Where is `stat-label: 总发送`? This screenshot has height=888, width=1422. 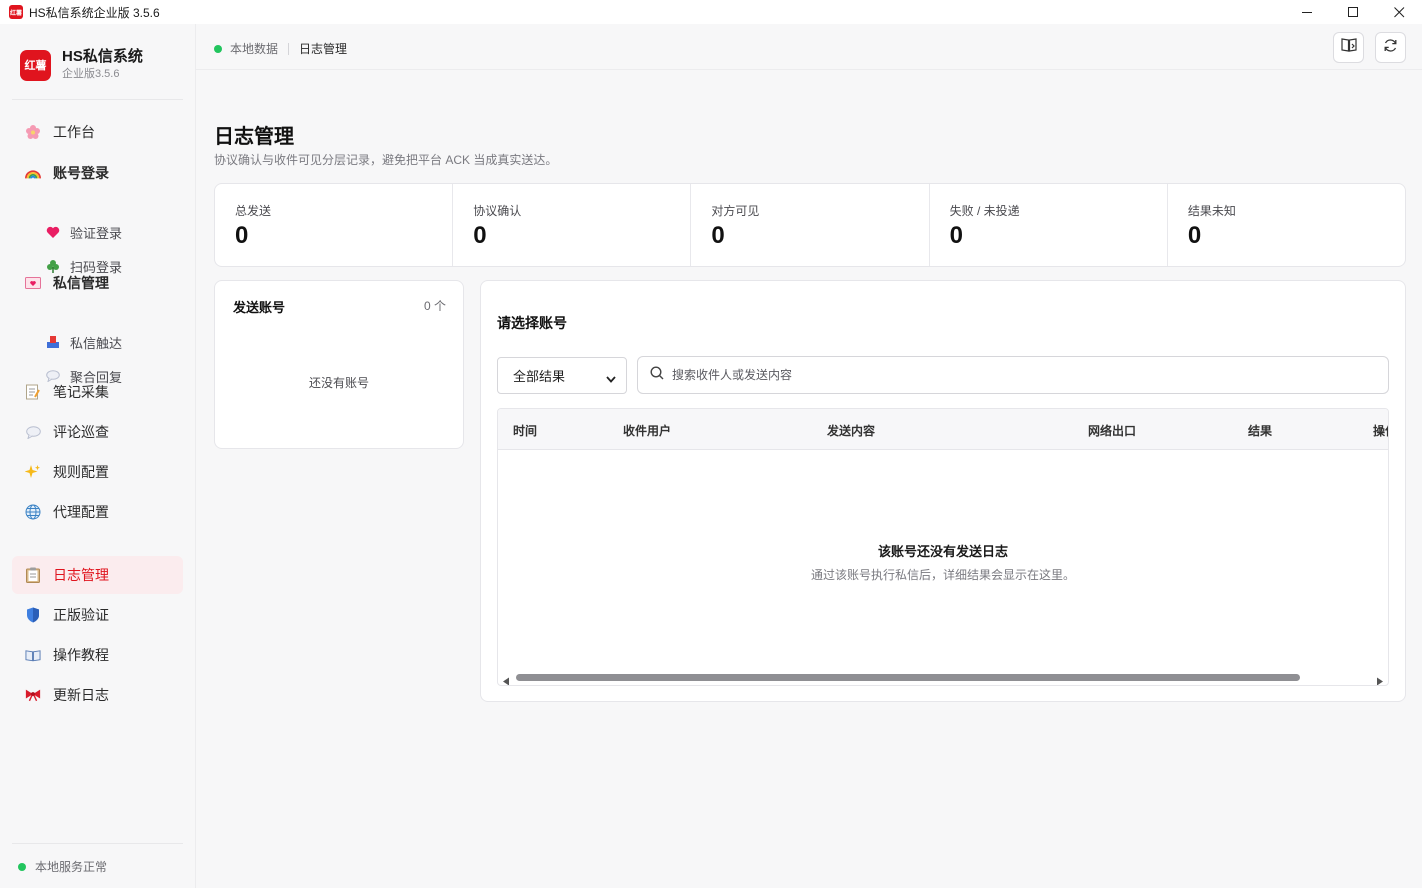
stat-label: 总发送 is located at coordinates (253, 211).